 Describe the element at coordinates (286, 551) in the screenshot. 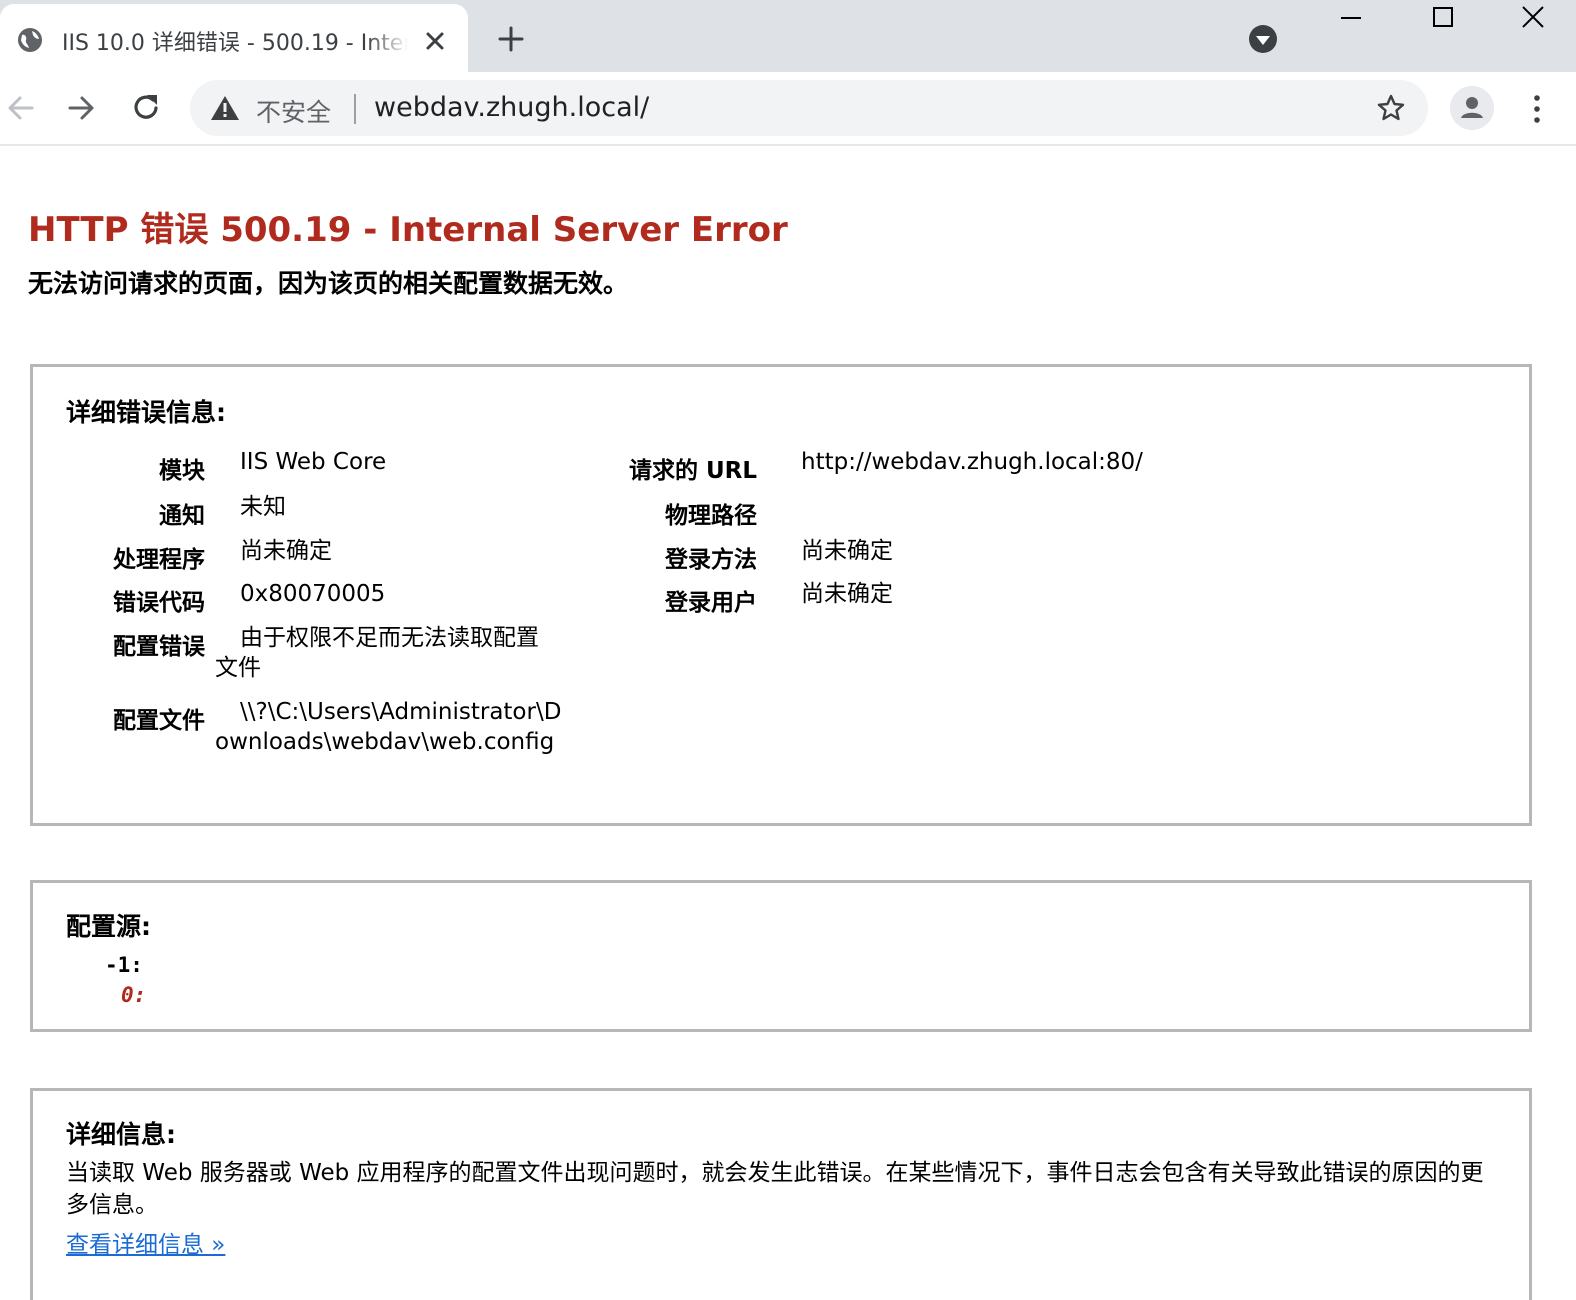

I see `handler-value: 尚未确定` at that location.